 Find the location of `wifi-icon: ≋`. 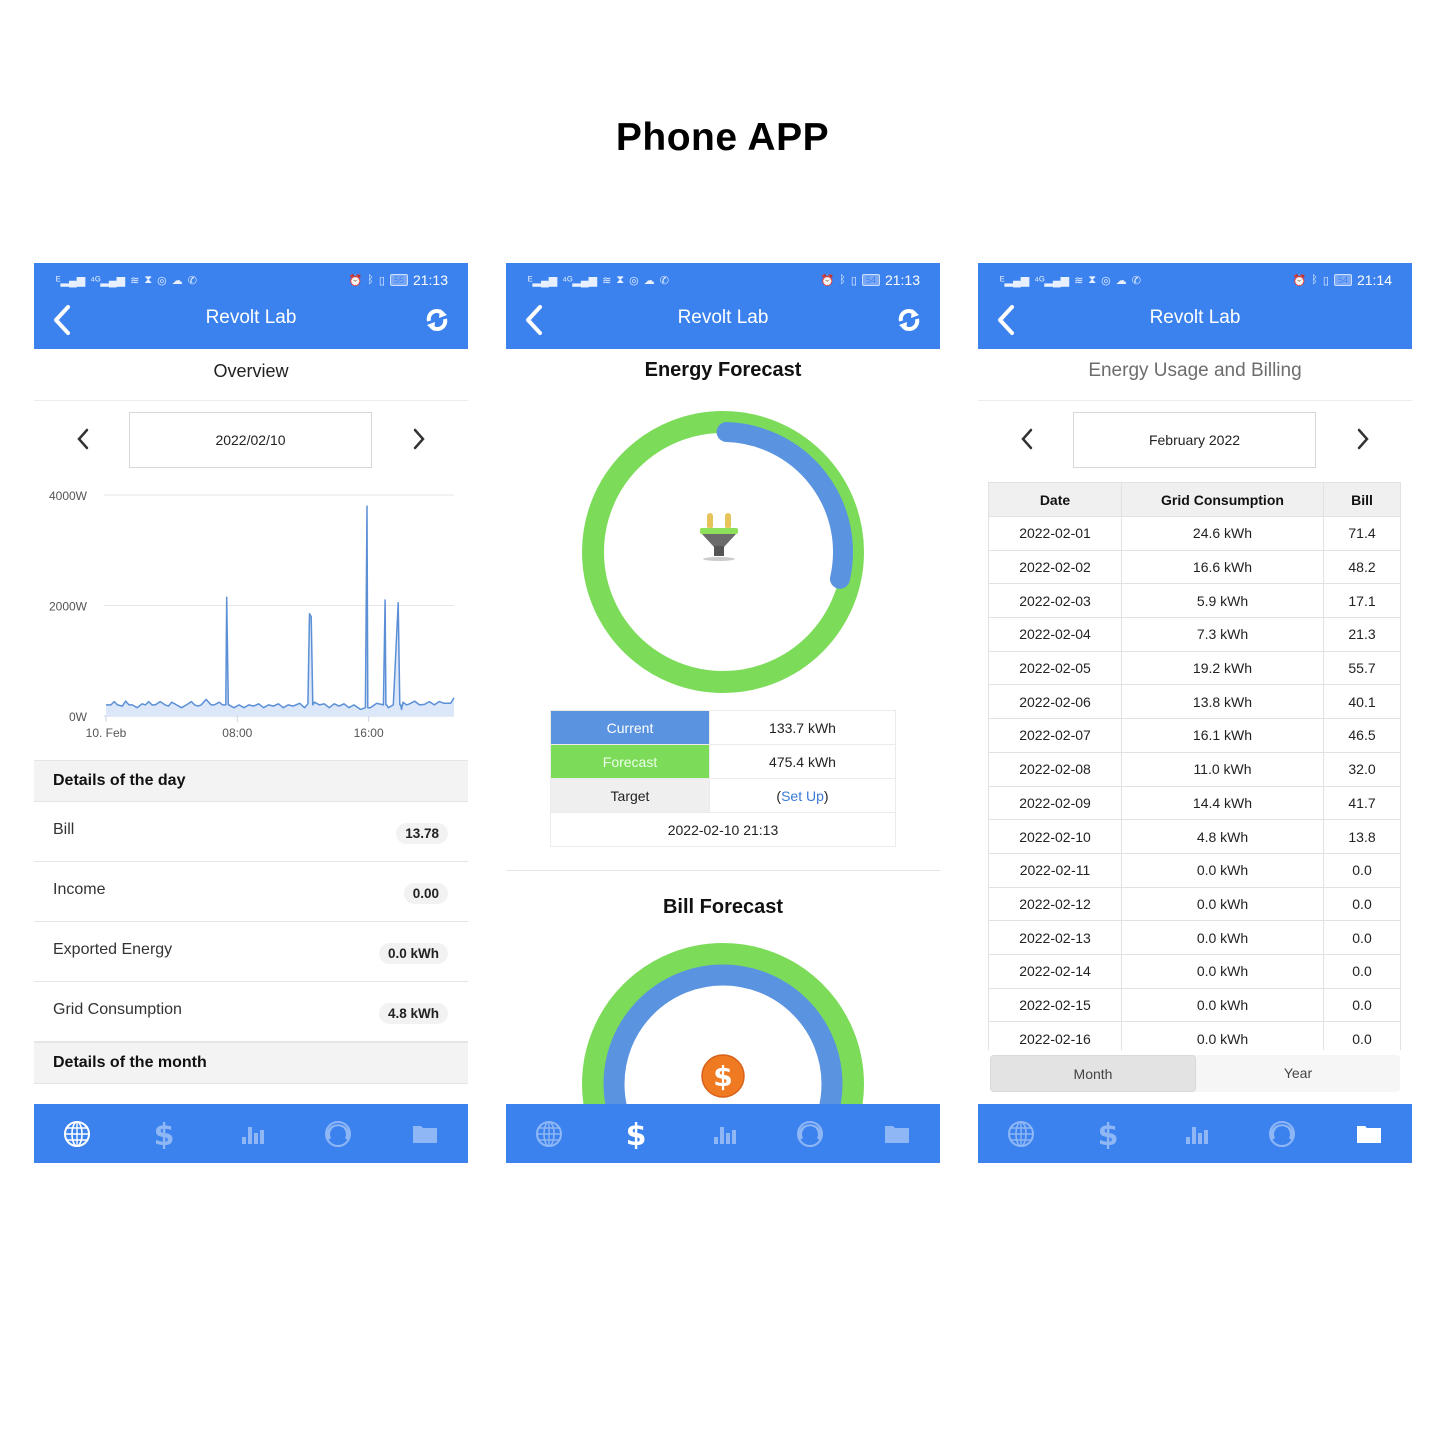

wifi-icon: ≋ is located at coordinates (1079, 280).